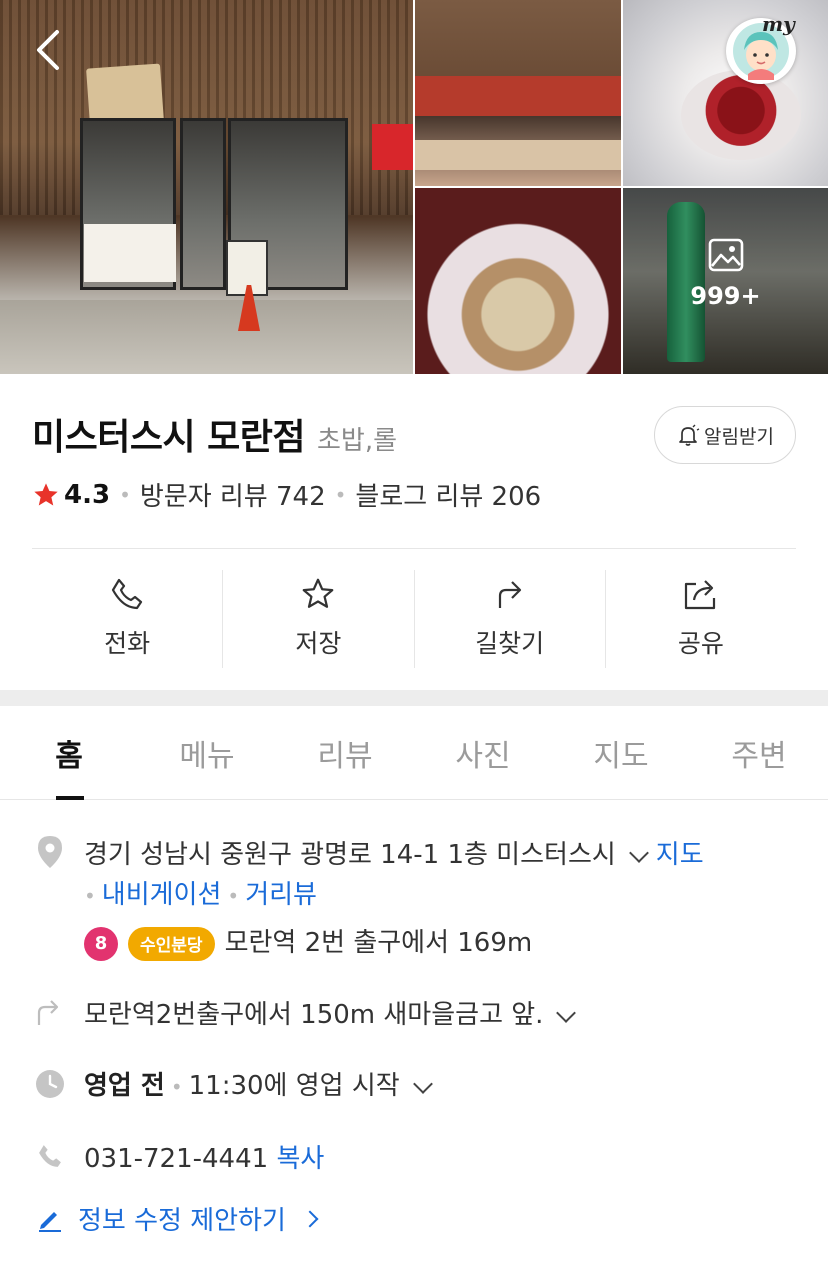 This screenshot has width=828, height=1268. What do you see at coordinates (621, 752) in the screenshot?
I see `tab-map: 지도` at bounding box center [621, 752].